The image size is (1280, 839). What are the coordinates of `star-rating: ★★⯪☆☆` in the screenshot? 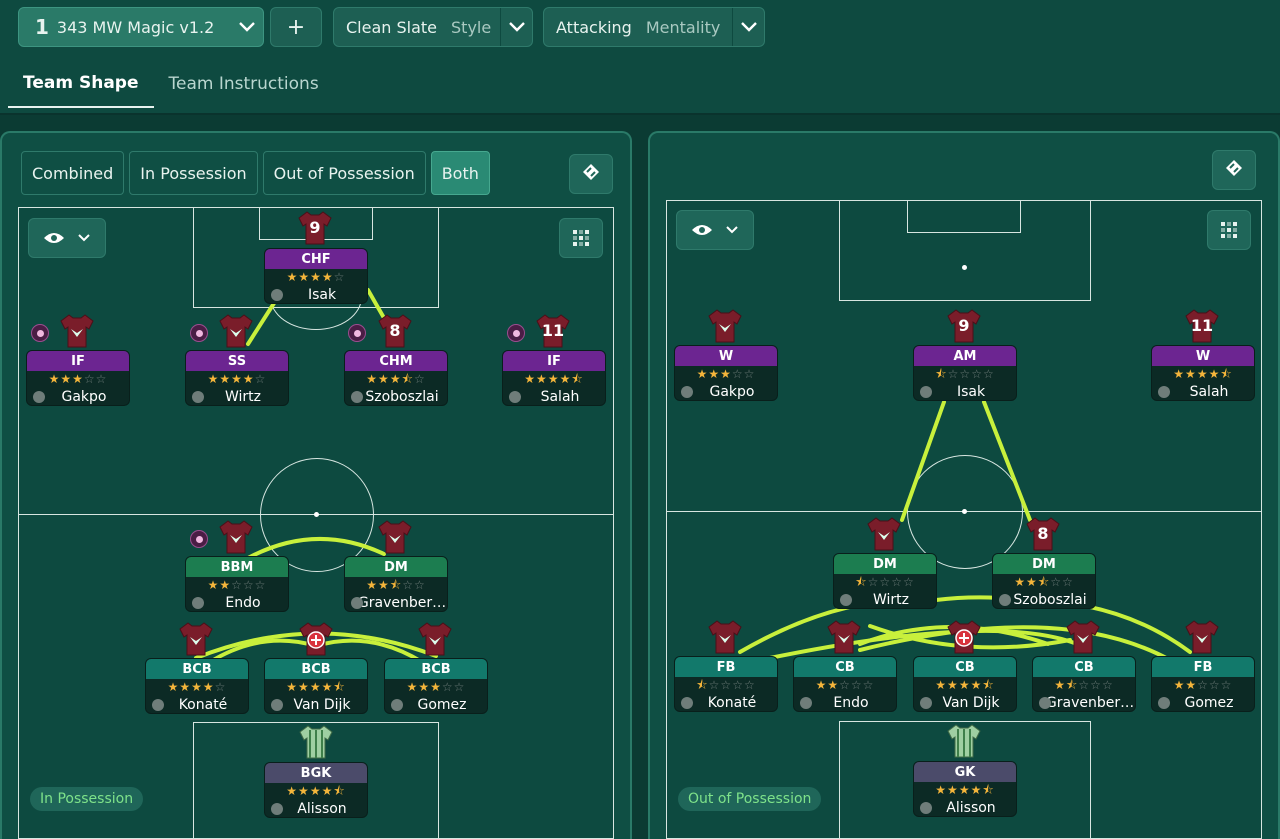 It's located at (1044, 582).